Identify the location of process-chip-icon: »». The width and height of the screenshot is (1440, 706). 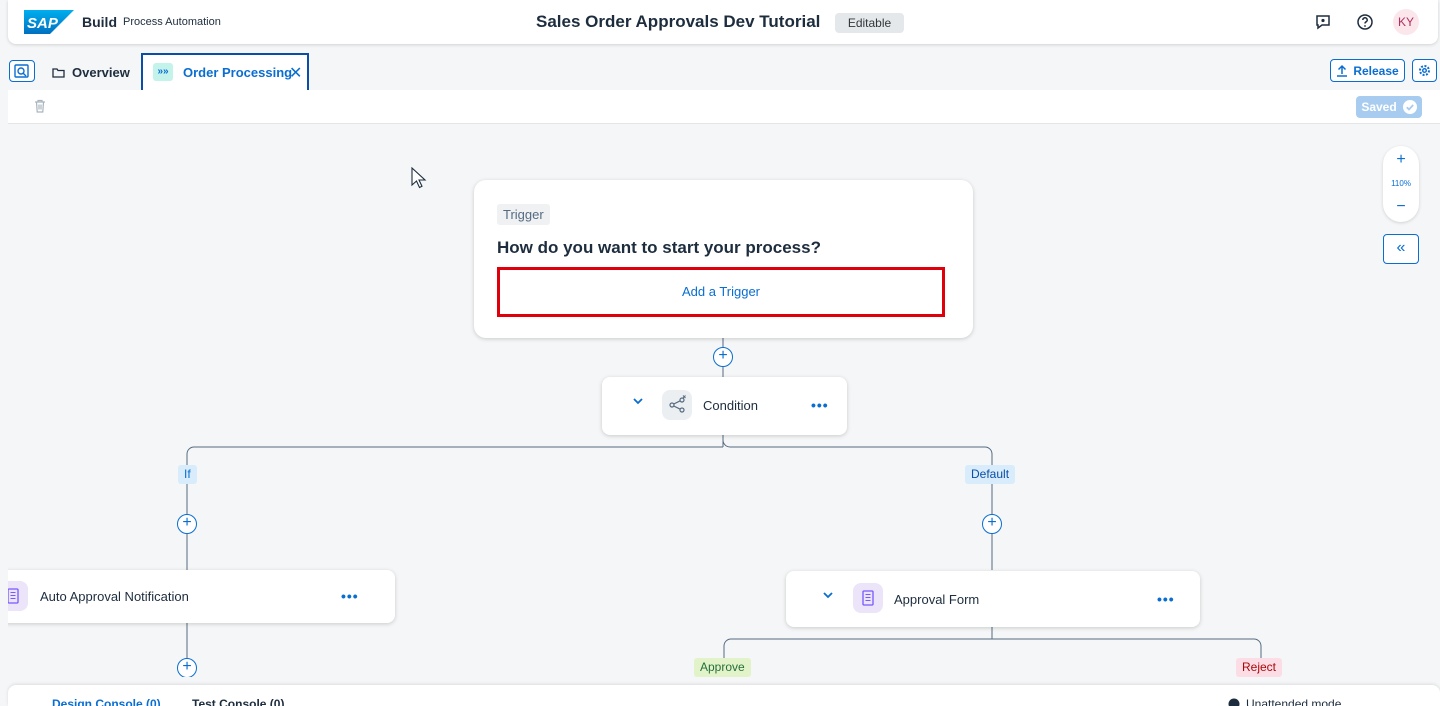
(163, 72).